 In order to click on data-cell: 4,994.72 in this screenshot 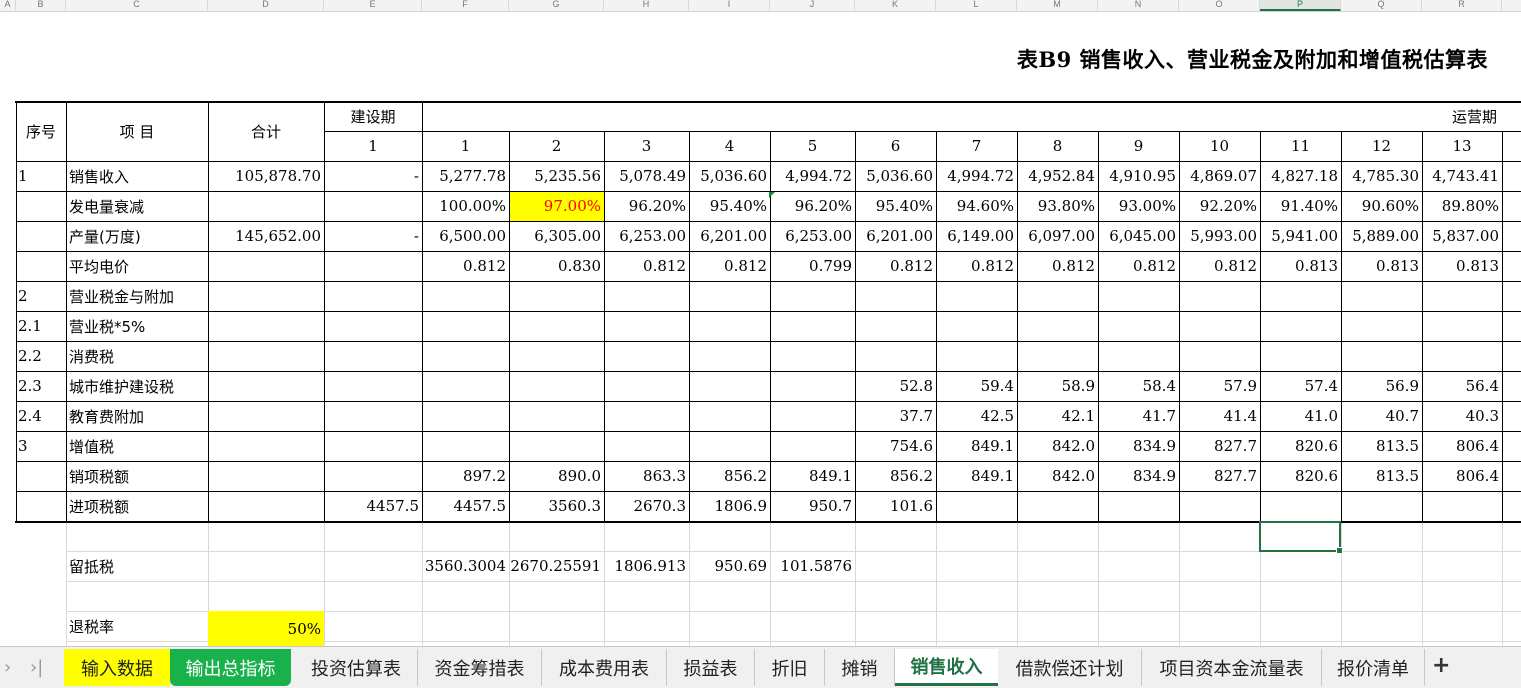, I will do `click(976, 176)`.